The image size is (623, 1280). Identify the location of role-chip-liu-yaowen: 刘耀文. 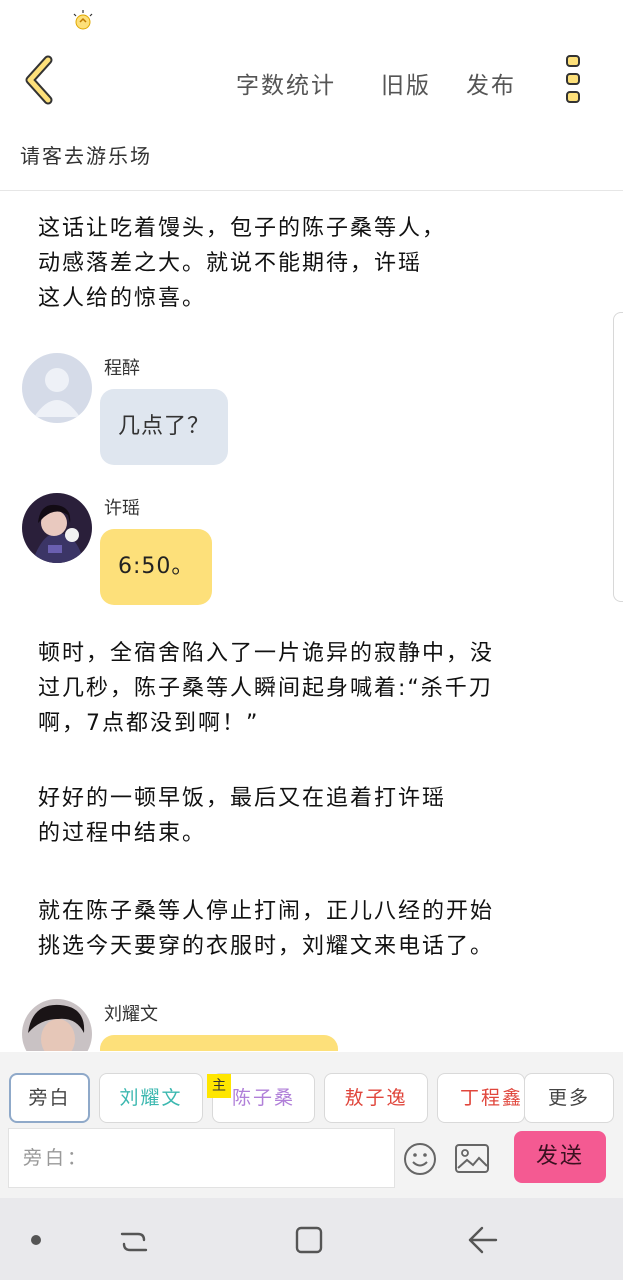
(151, 1098).